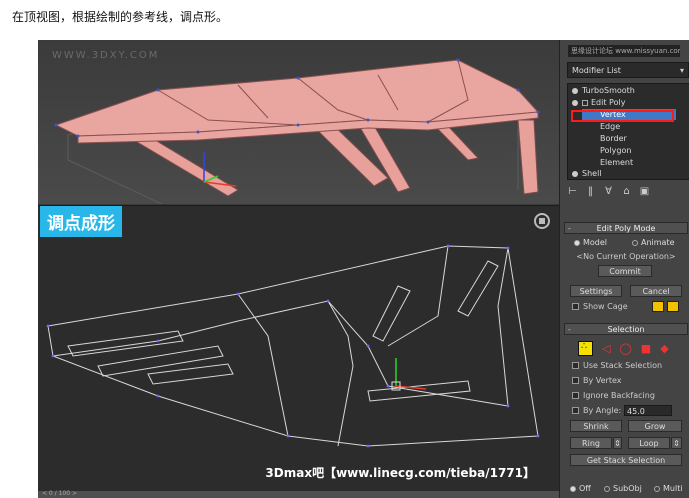  I want to click on expand-icon, so click(585, 102).